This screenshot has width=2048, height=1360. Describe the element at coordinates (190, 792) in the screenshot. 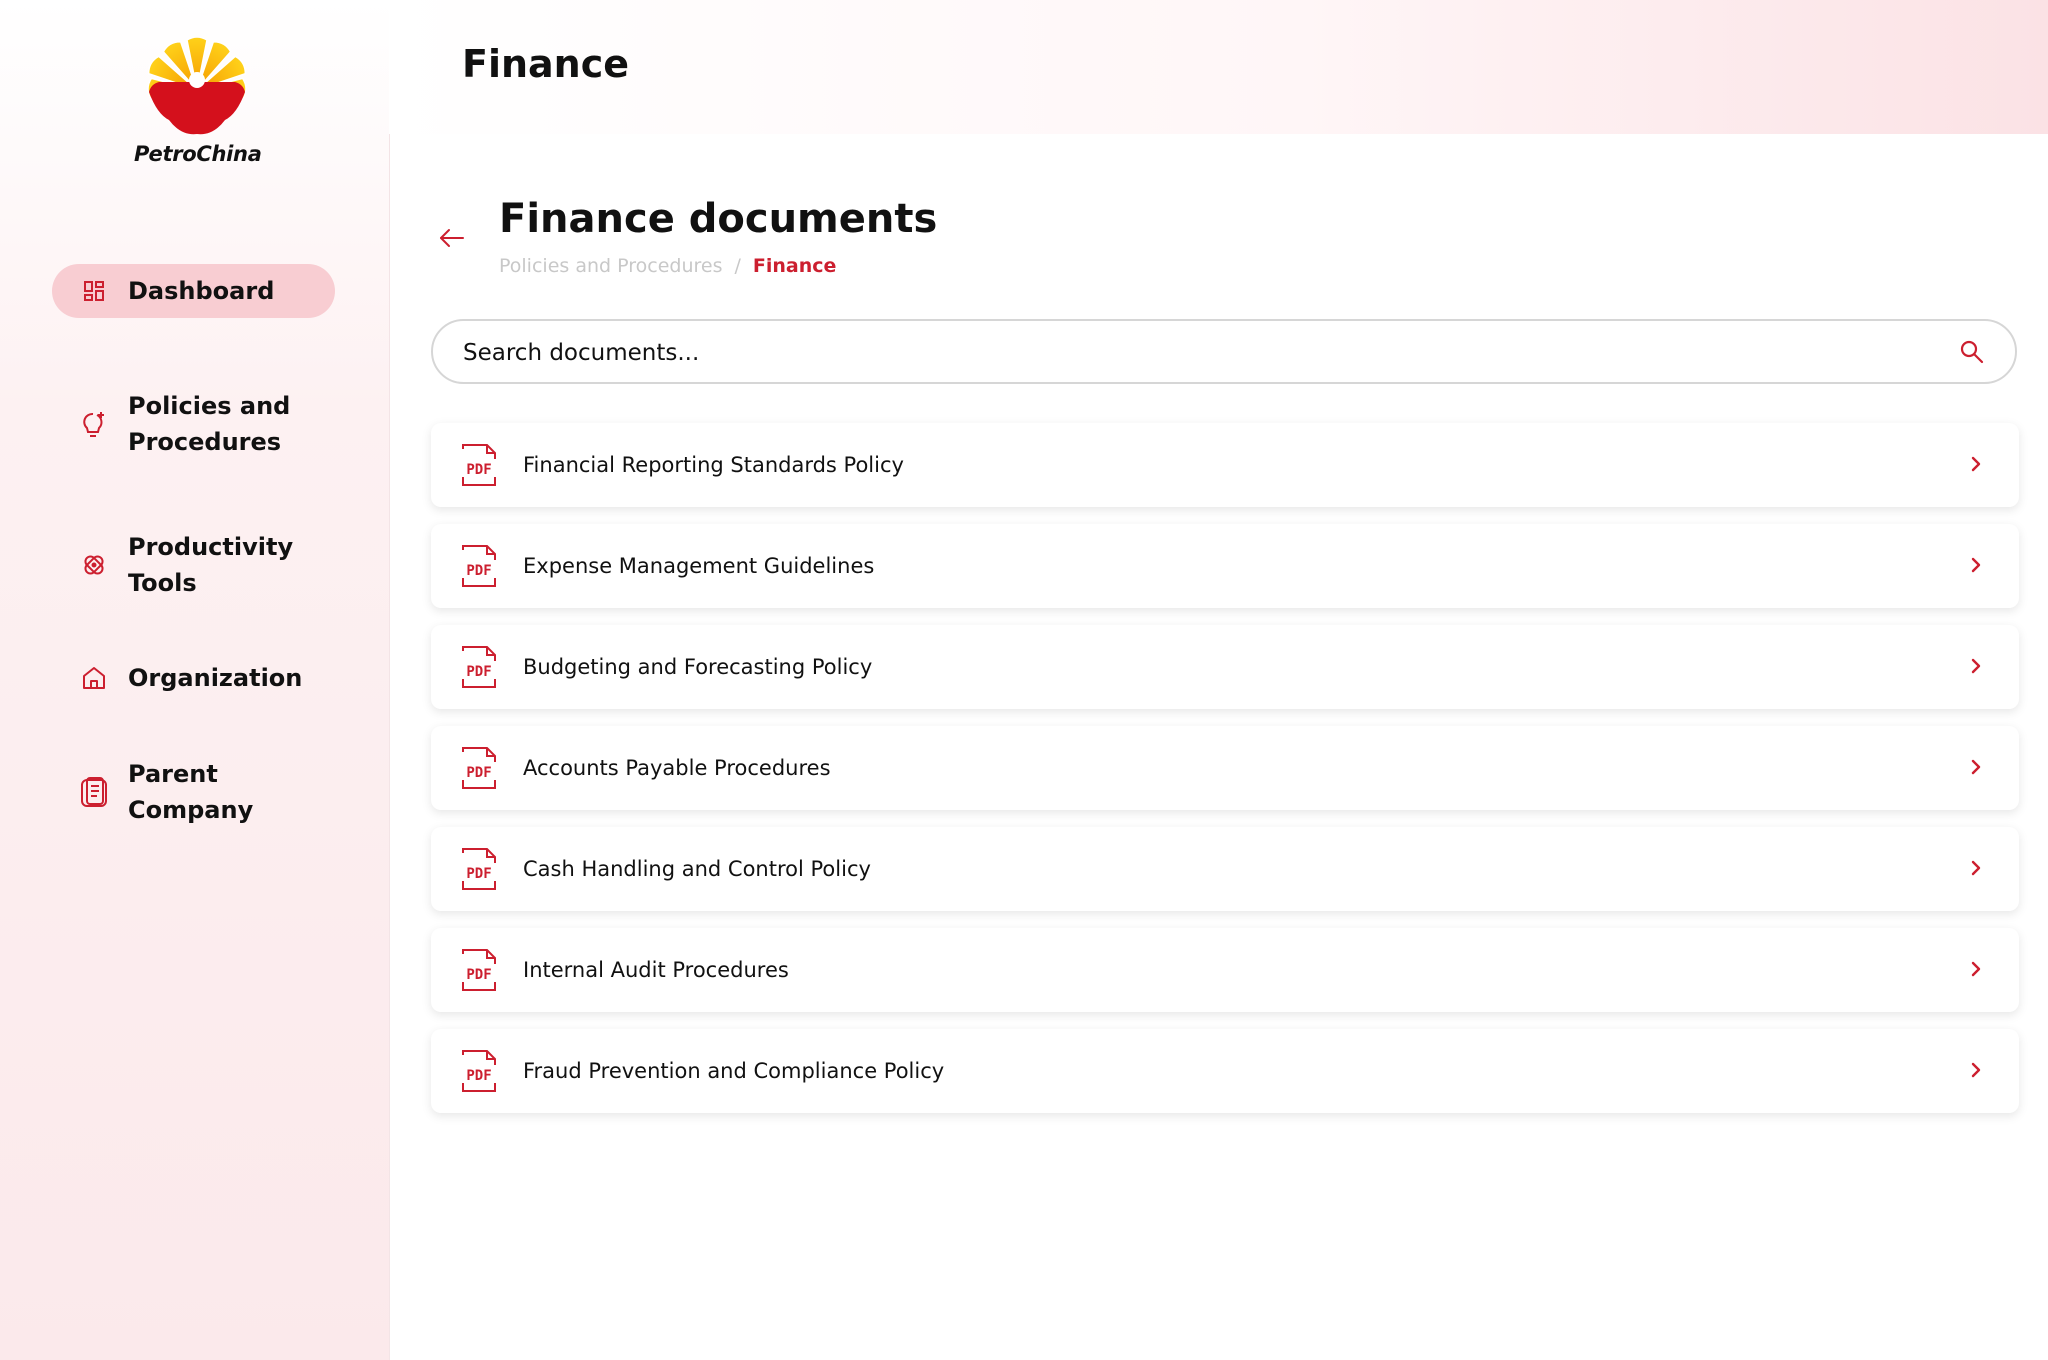

I see `sidebar-item-label: Parent Company` at that location.